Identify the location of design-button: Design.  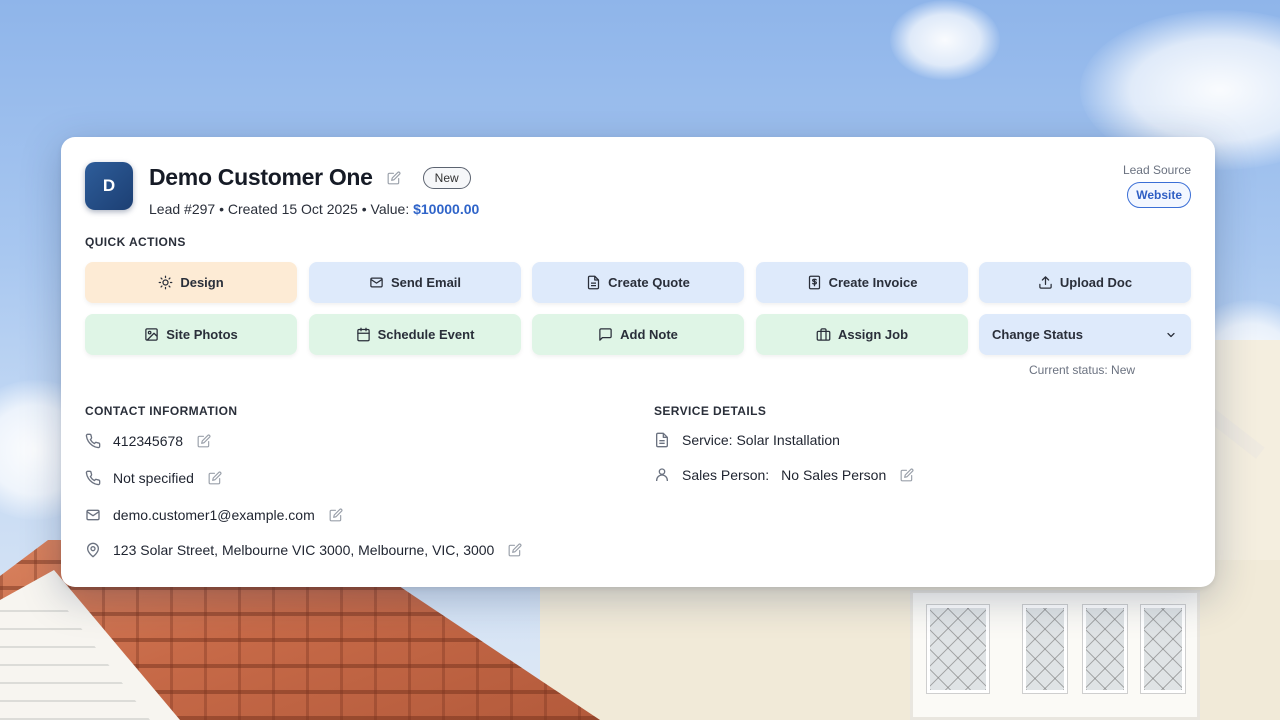
(191, 282).